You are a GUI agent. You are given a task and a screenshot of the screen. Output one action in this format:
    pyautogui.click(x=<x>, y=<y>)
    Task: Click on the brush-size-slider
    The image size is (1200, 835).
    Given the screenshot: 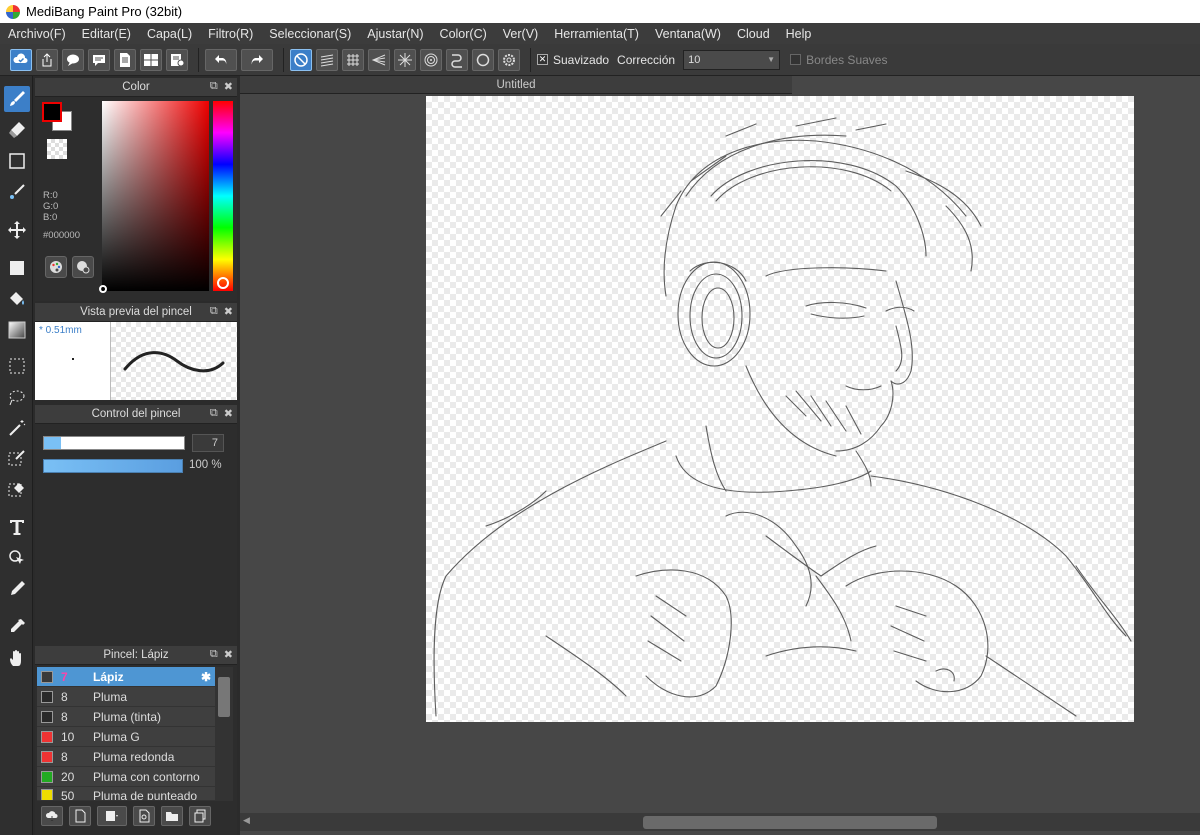 What is the action you would take?
    pyautogui.click(x=114, y=443)
    